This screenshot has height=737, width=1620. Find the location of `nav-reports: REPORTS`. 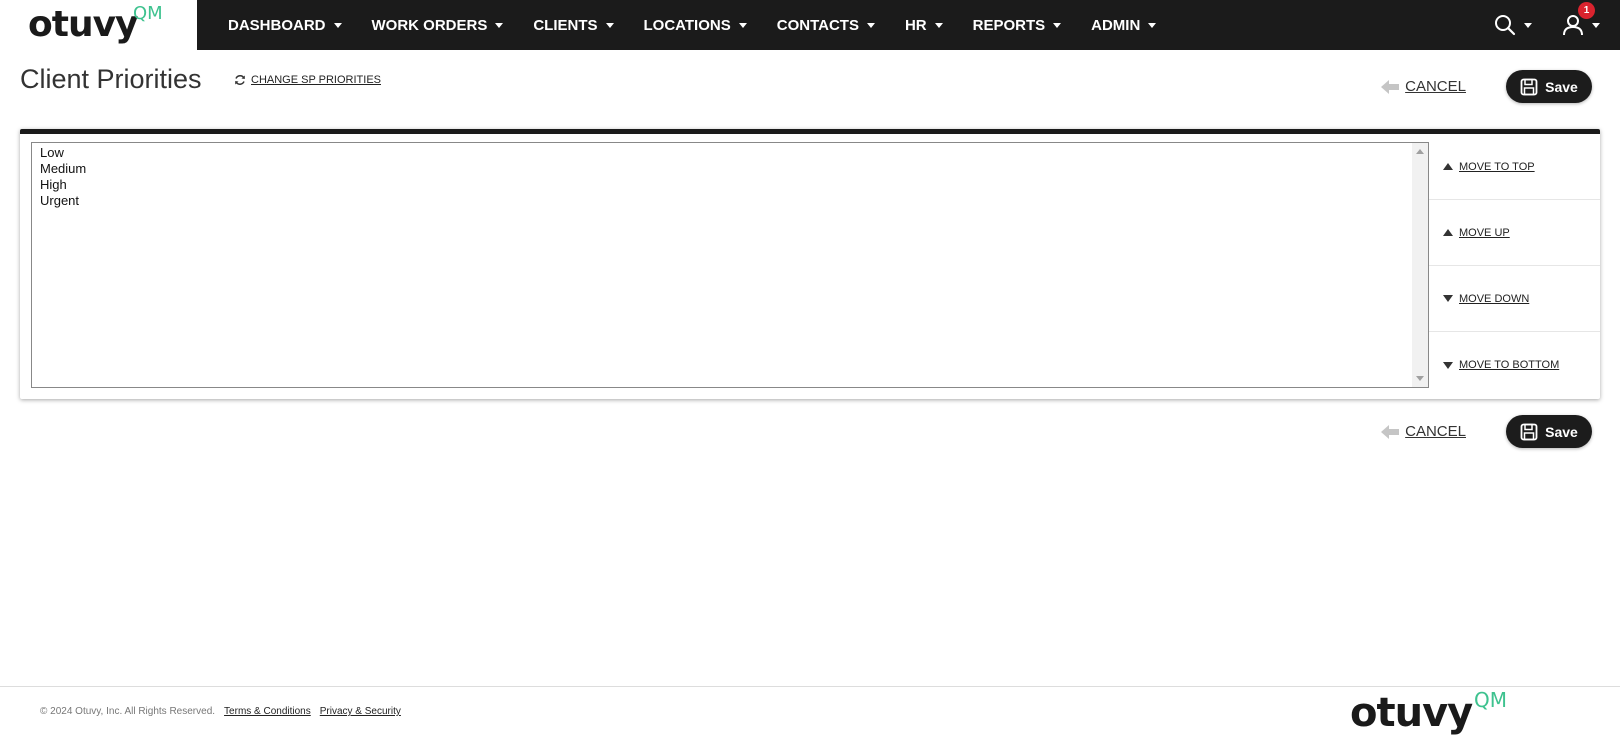

nav-reports: REPORTS is located at coordinates (1017, 25).